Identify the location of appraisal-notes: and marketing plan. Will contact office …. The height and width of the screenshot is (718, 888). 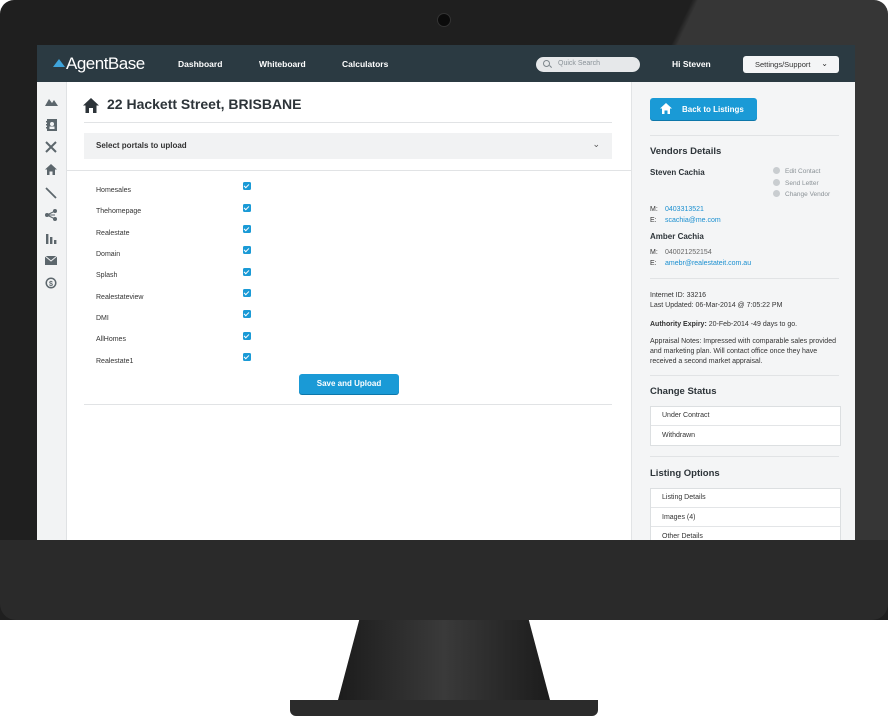
(734, 351).